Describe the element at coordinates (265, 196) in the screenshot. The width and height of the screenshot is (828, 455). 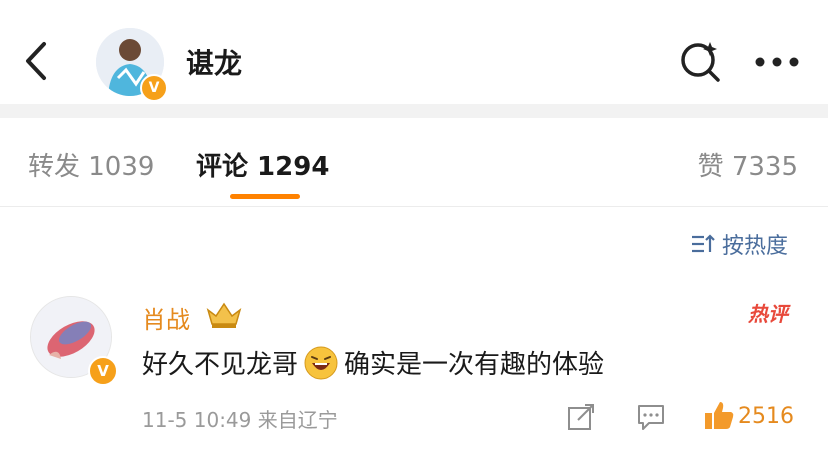
I see `active-tab-indicator` at that location.